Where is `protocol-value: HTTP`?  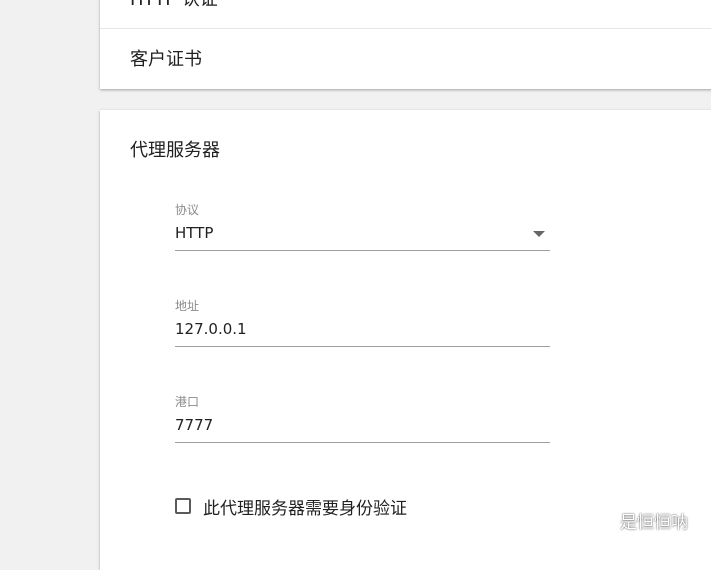 protocol-value: HTTP is located at coordinates (194, 233).